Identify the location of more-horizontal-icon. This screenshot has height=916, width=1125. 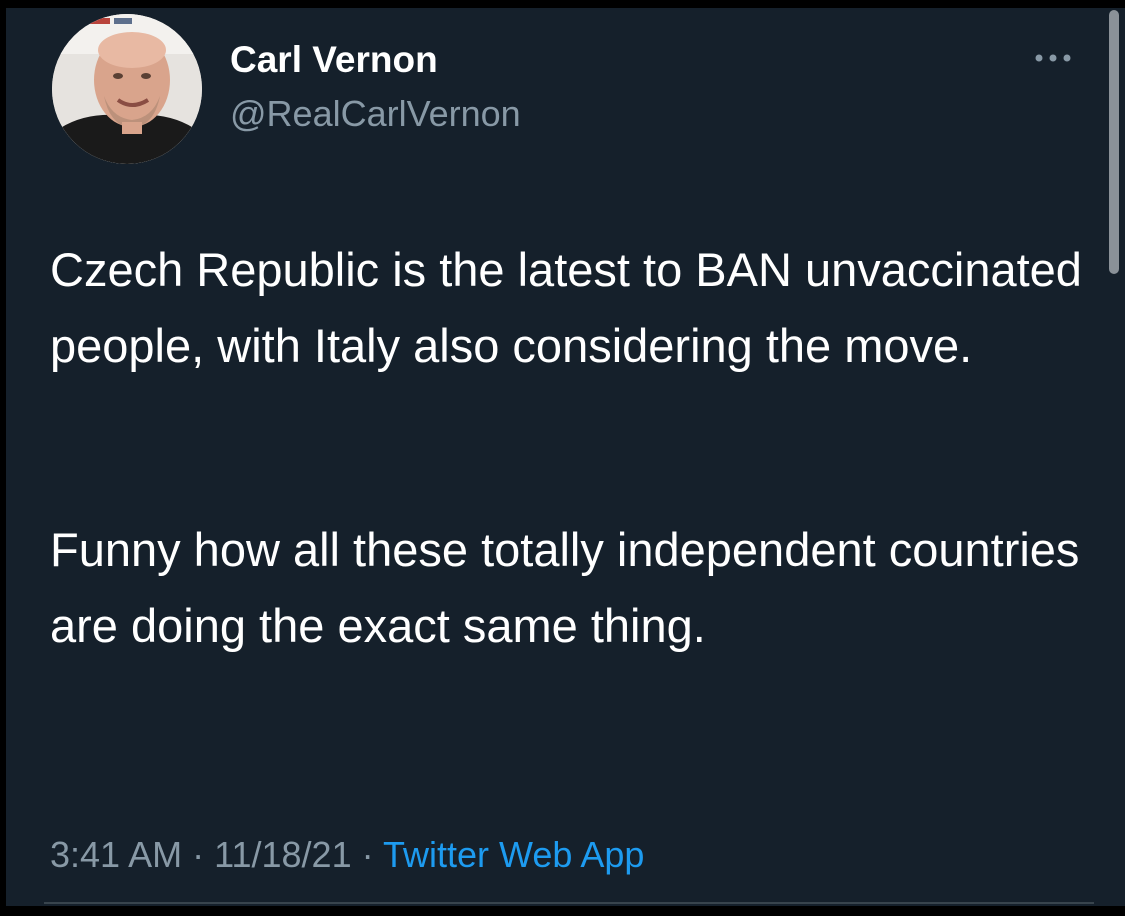
(1053, 58).